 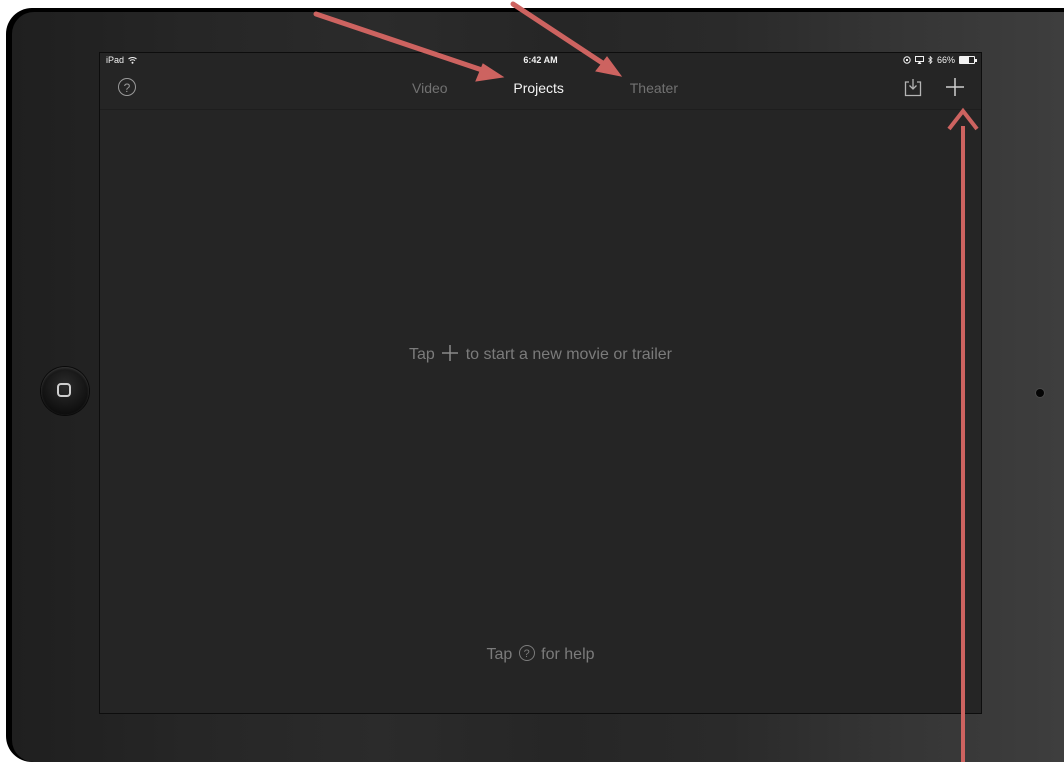 I want to click on arrow-head-projects, so click(x=490, y=72).